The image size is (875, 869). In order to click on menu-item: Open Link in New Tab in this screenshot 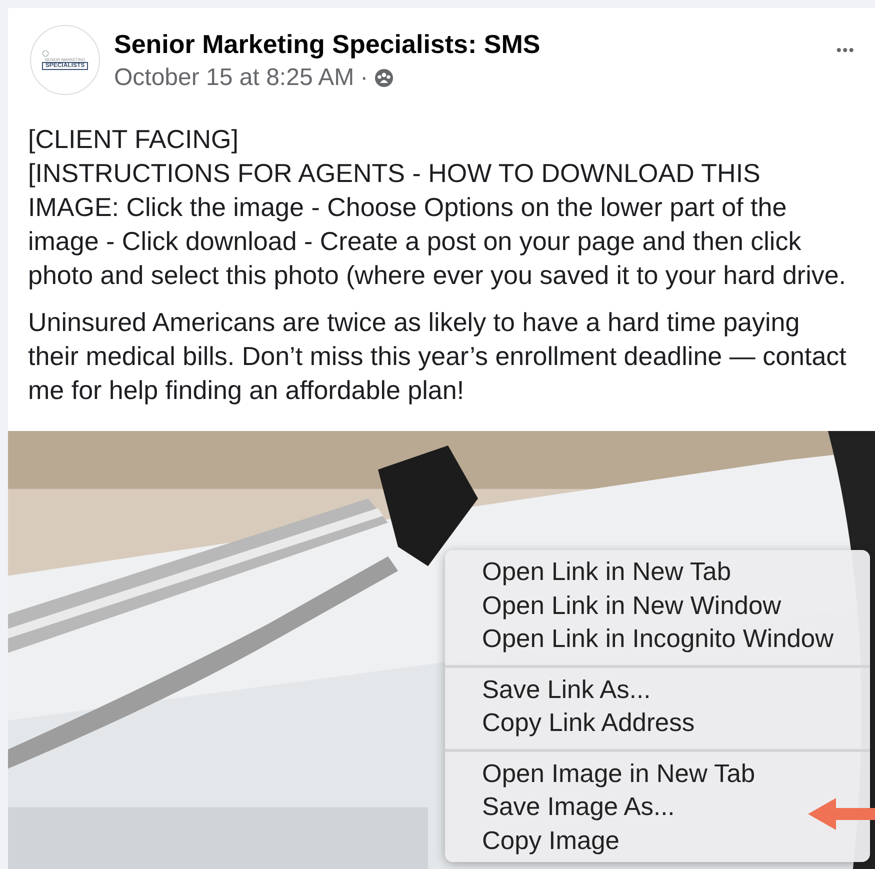, I will do `click(607, 573)`.